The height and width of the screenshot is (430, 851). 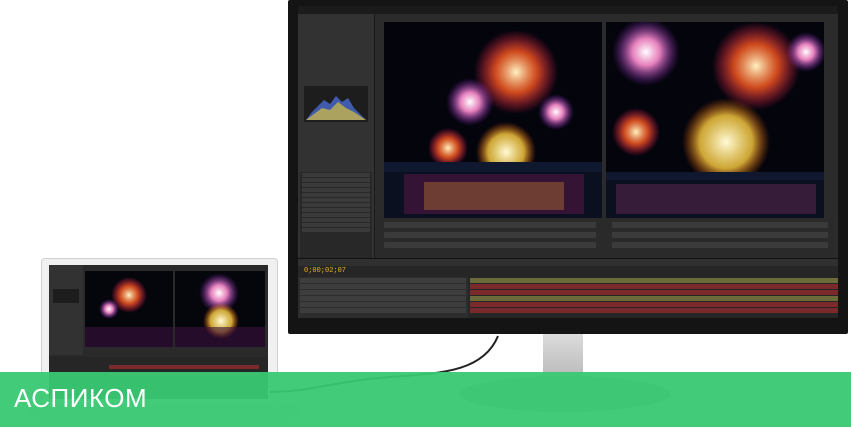 I want to click on timeline-tab-bar, so click(x=568, y=262).